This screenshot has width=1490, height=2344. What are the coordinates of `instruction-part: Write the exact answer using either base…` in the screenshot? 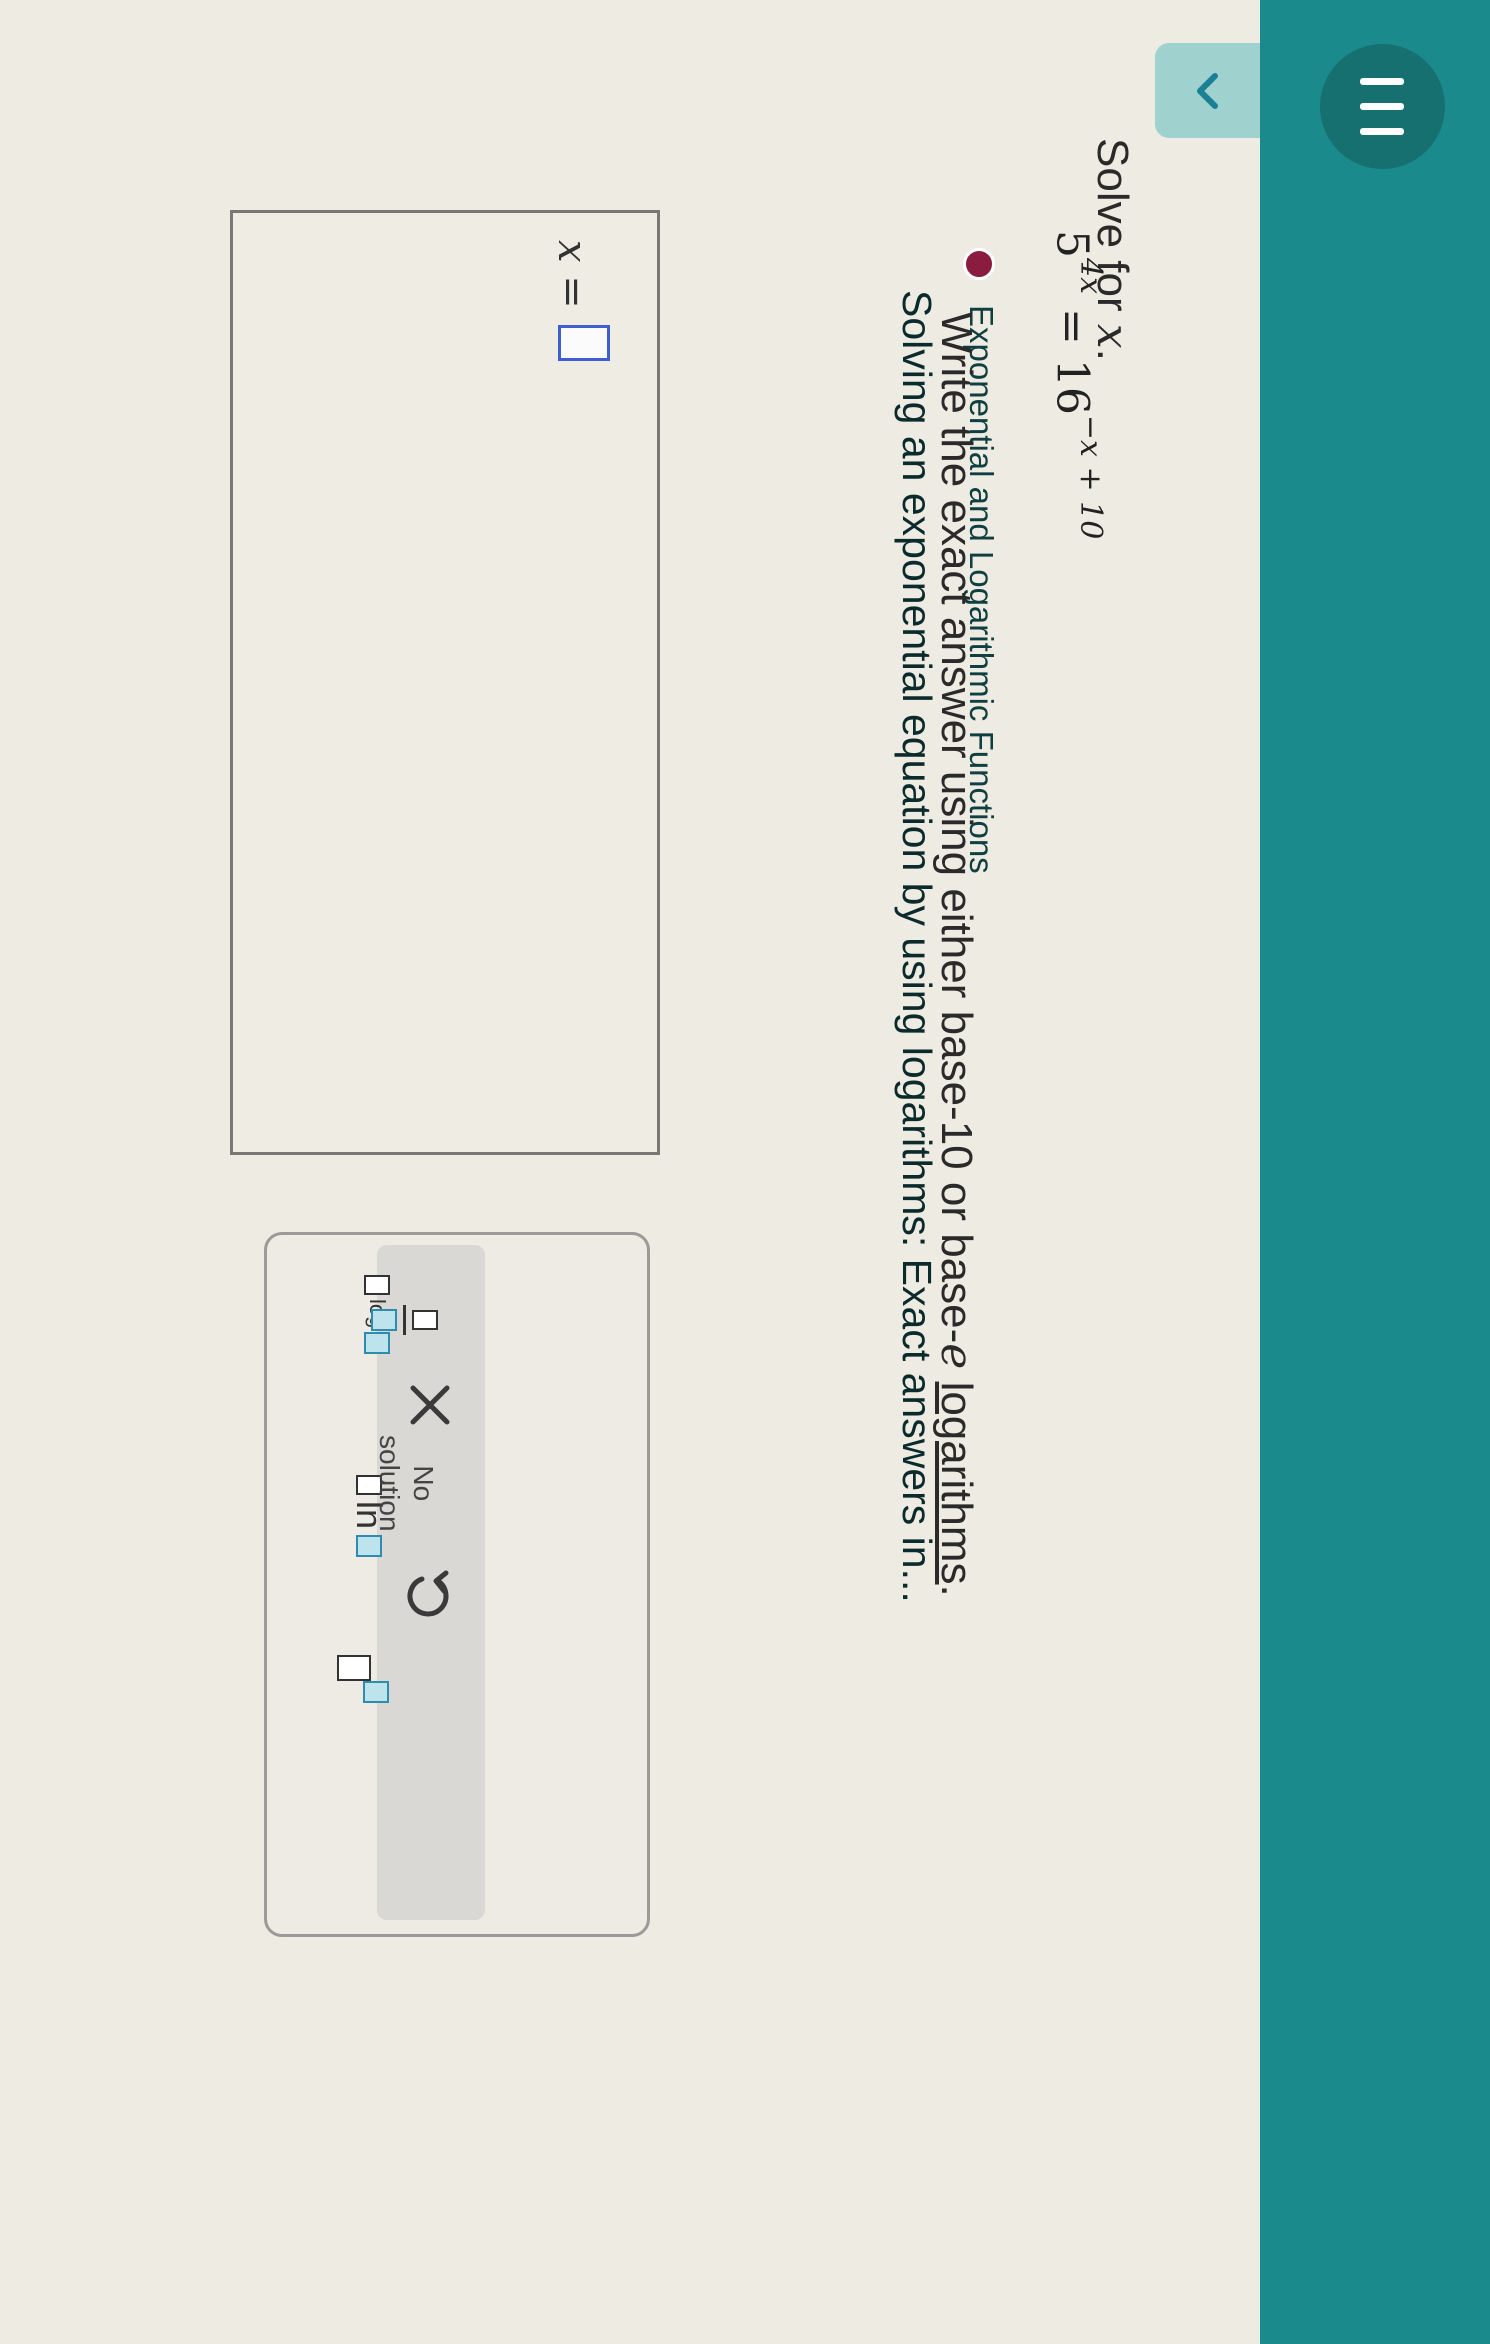 It's located at (956, 828).